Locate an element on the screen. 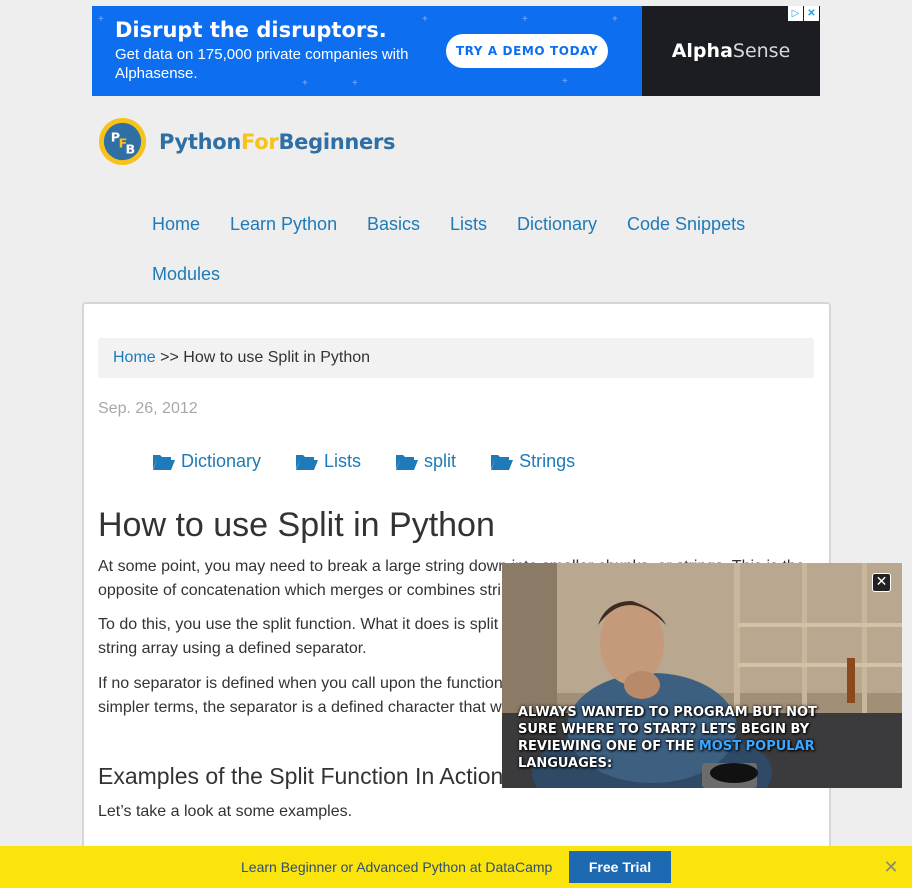  site-logo: P F B PythonForBeginners is located at coordinates (247, 141).